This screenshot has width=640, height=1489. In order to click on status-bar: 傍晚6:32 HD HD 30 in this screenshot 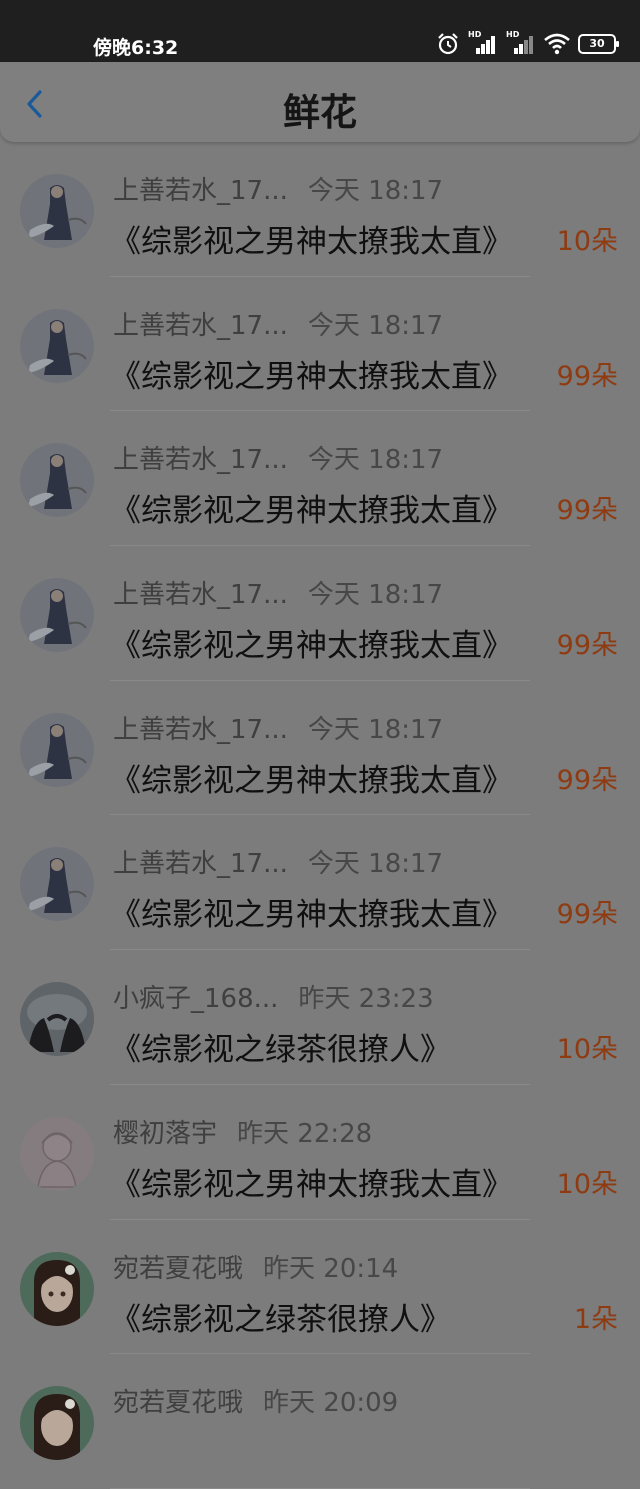, I will do `click(320, 31)`.